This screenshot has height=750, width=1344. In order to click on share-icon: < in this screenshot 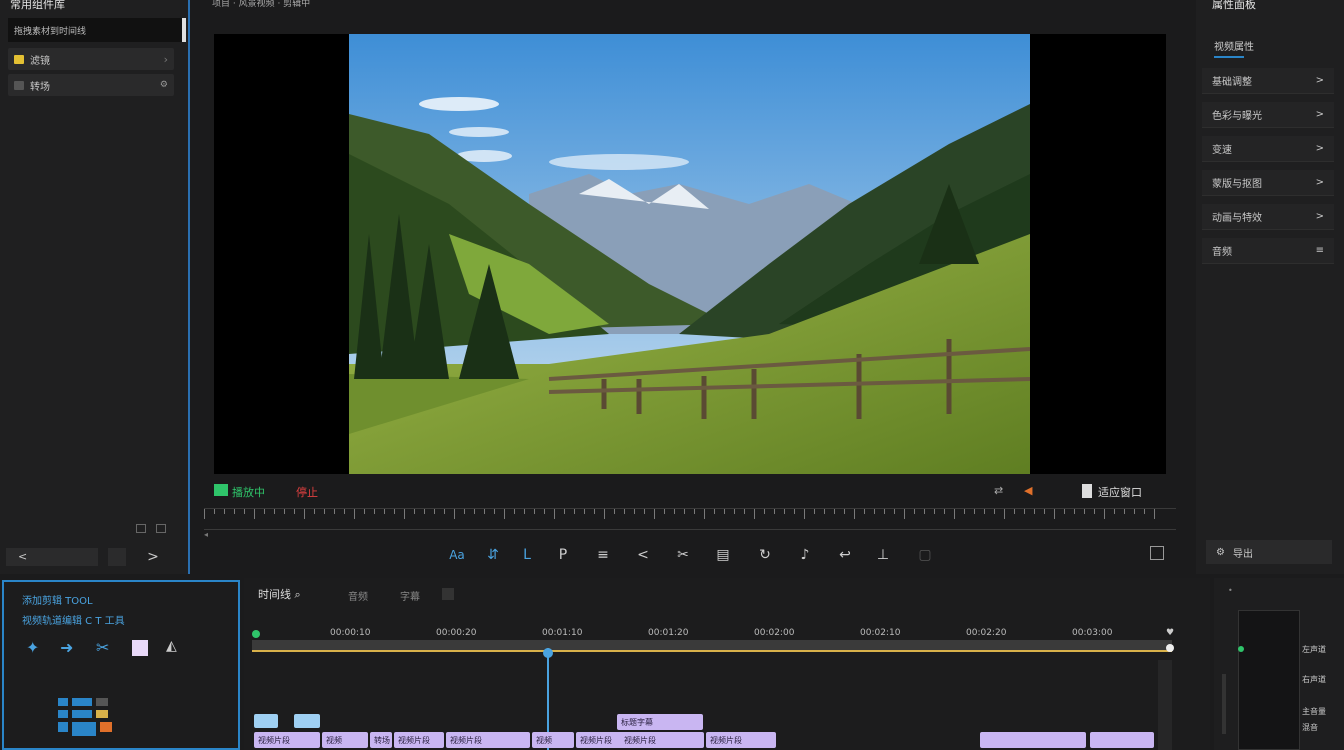, I will do `click(643, 555)`.